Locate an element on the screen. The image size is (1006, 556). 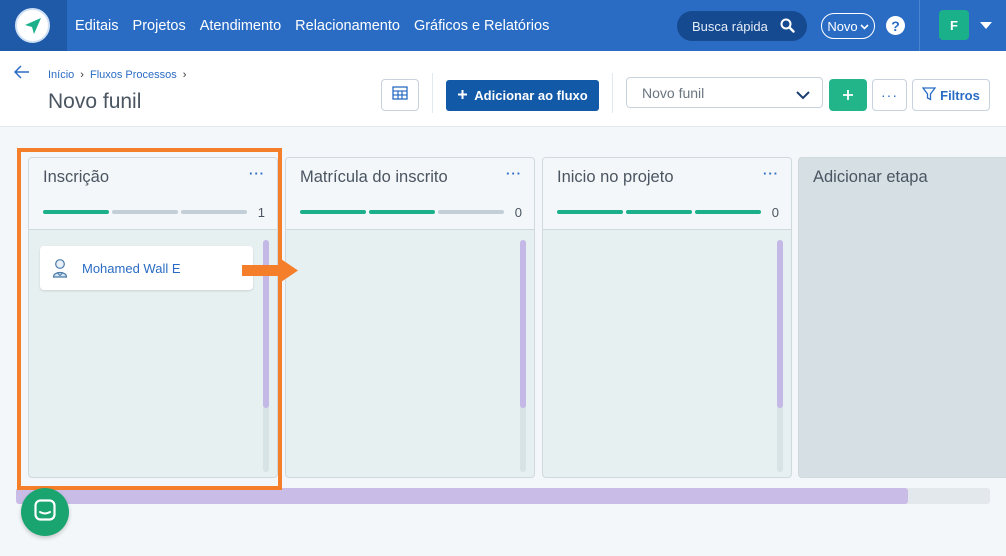
nav-item-projetos: Projetos is located at coordinates (159, 26).